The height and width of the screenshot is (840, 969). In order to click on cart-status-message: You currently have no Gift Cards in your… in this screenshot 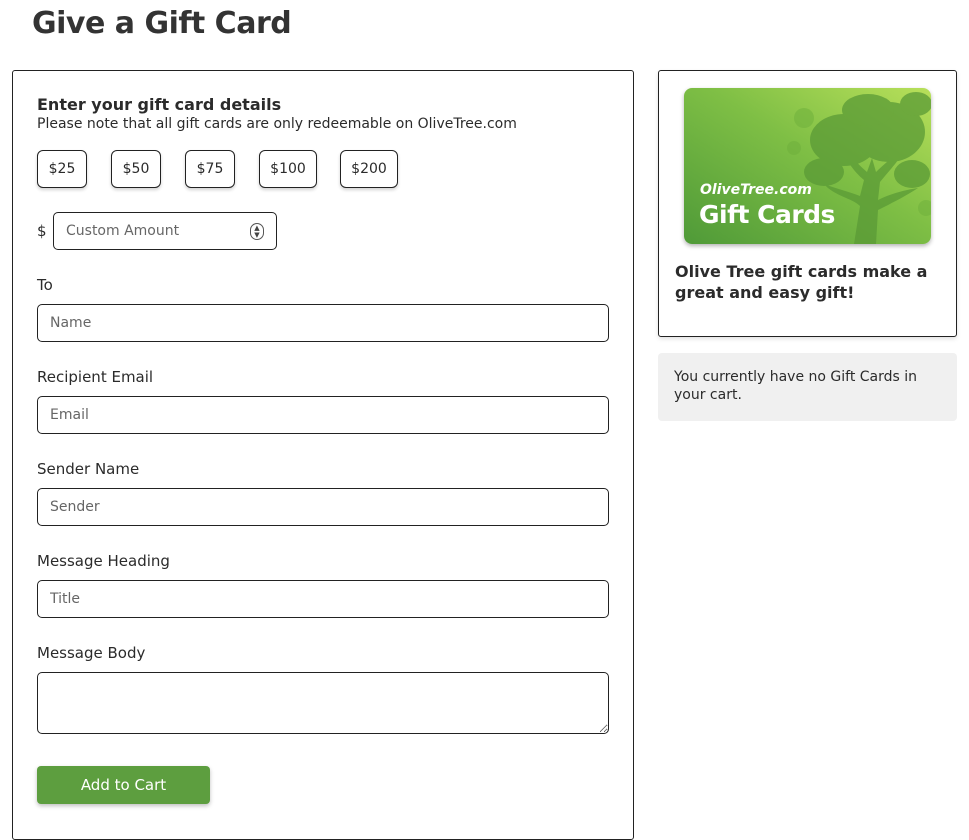, I will do `click(807, 387)`.